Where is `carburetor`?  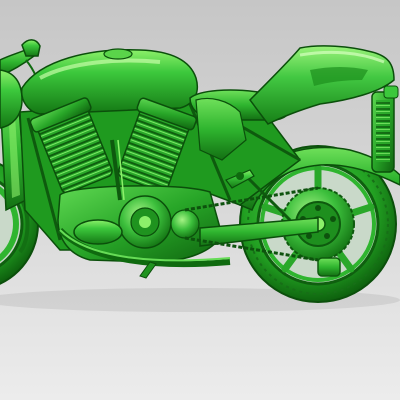 carburetor is located at coordinates (98, 232).